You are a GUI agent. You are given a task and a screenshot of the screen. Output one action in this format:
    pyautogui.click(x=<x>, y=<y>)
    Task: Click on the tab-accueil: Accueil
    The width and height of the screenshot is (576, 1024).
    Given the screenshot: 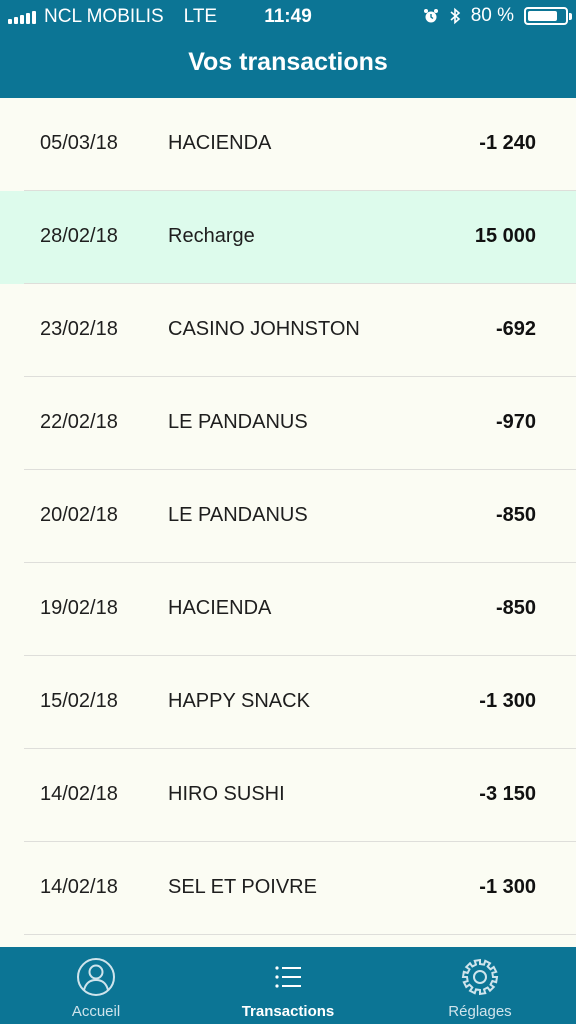 What is the action you would take?
    pyautogui.click(x=96, y=985)
    